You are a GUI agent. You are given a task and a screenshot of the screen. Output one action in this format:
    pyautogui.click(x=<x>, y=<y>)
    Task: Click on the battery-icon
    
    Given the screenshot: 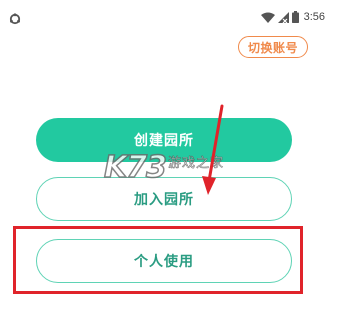 What is the action you would take?
    pyautogui.click(x=295, y=17)
    